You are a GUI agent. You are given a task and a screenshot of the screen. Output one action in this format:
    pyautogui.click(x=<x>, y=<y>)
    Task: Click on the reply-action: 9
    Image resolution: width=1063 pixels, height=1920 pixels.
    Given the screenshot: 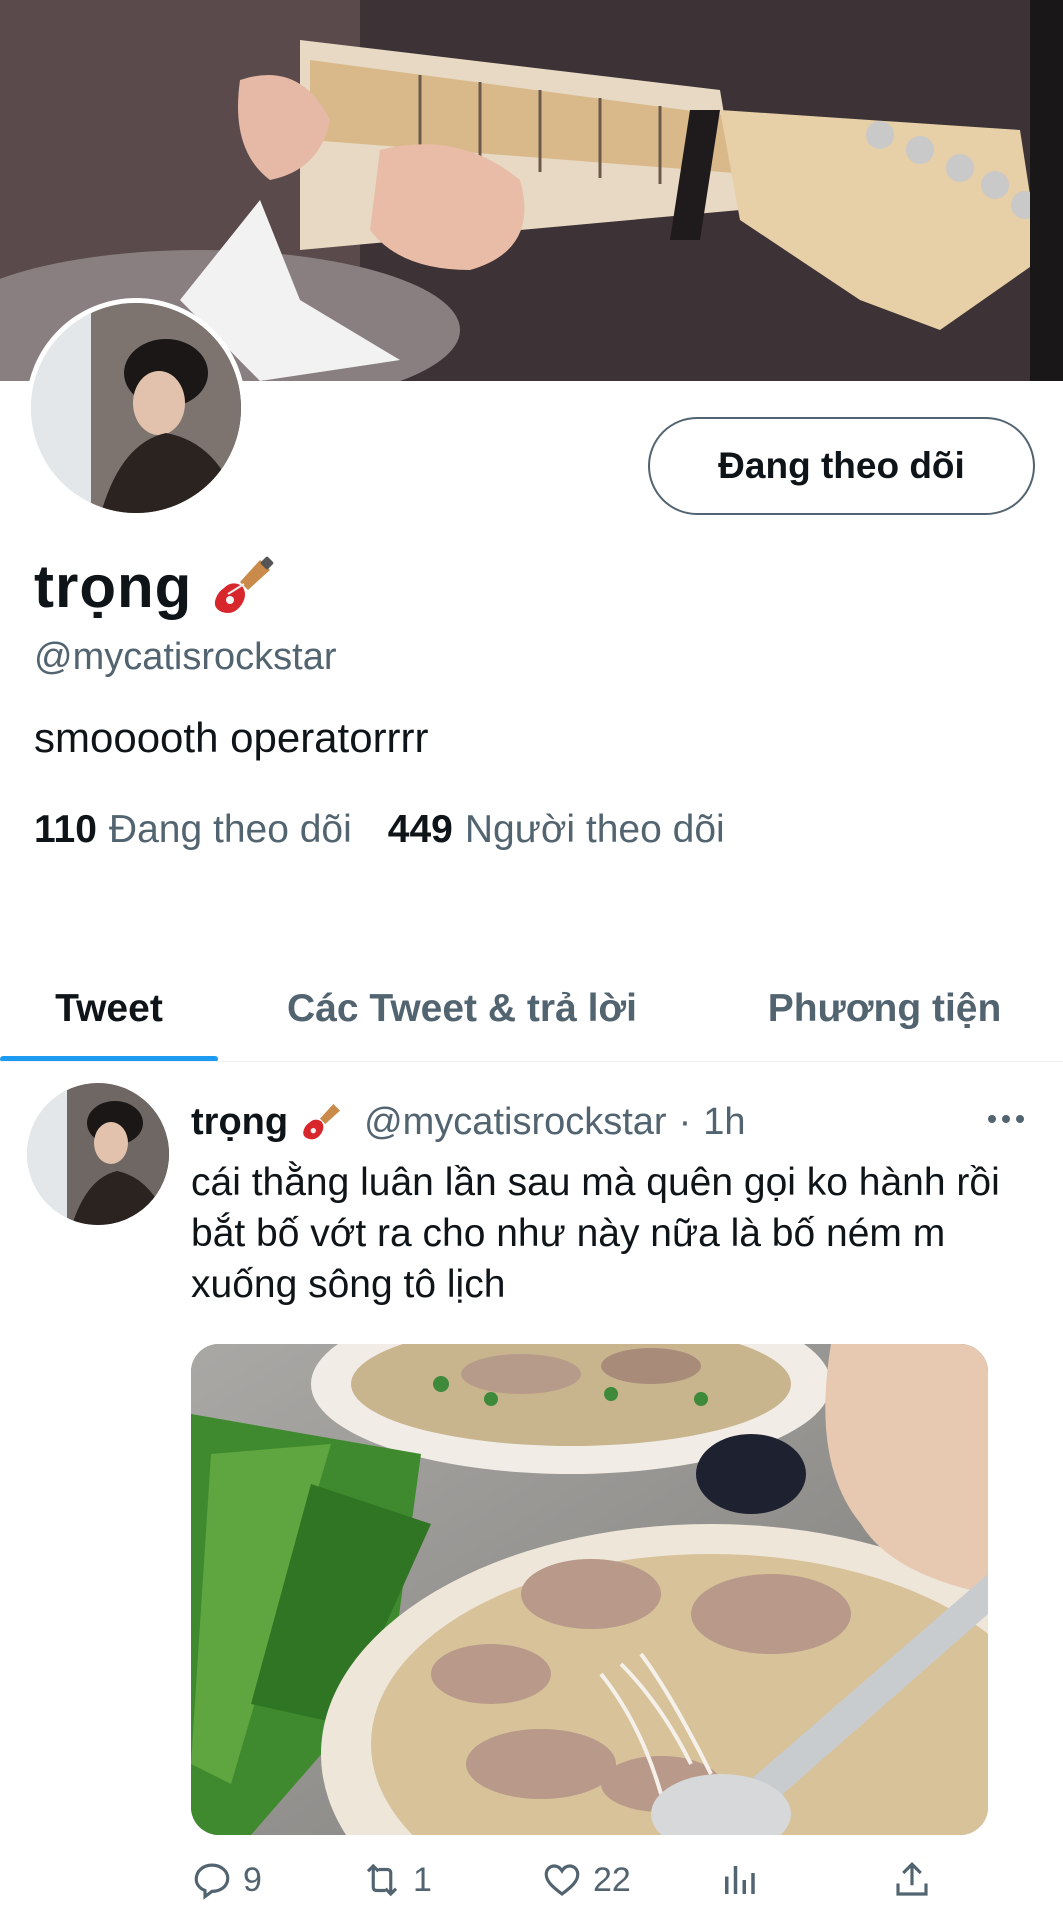 What is the action you would take?
    pyautogui.click(x=226, y=1880)
    